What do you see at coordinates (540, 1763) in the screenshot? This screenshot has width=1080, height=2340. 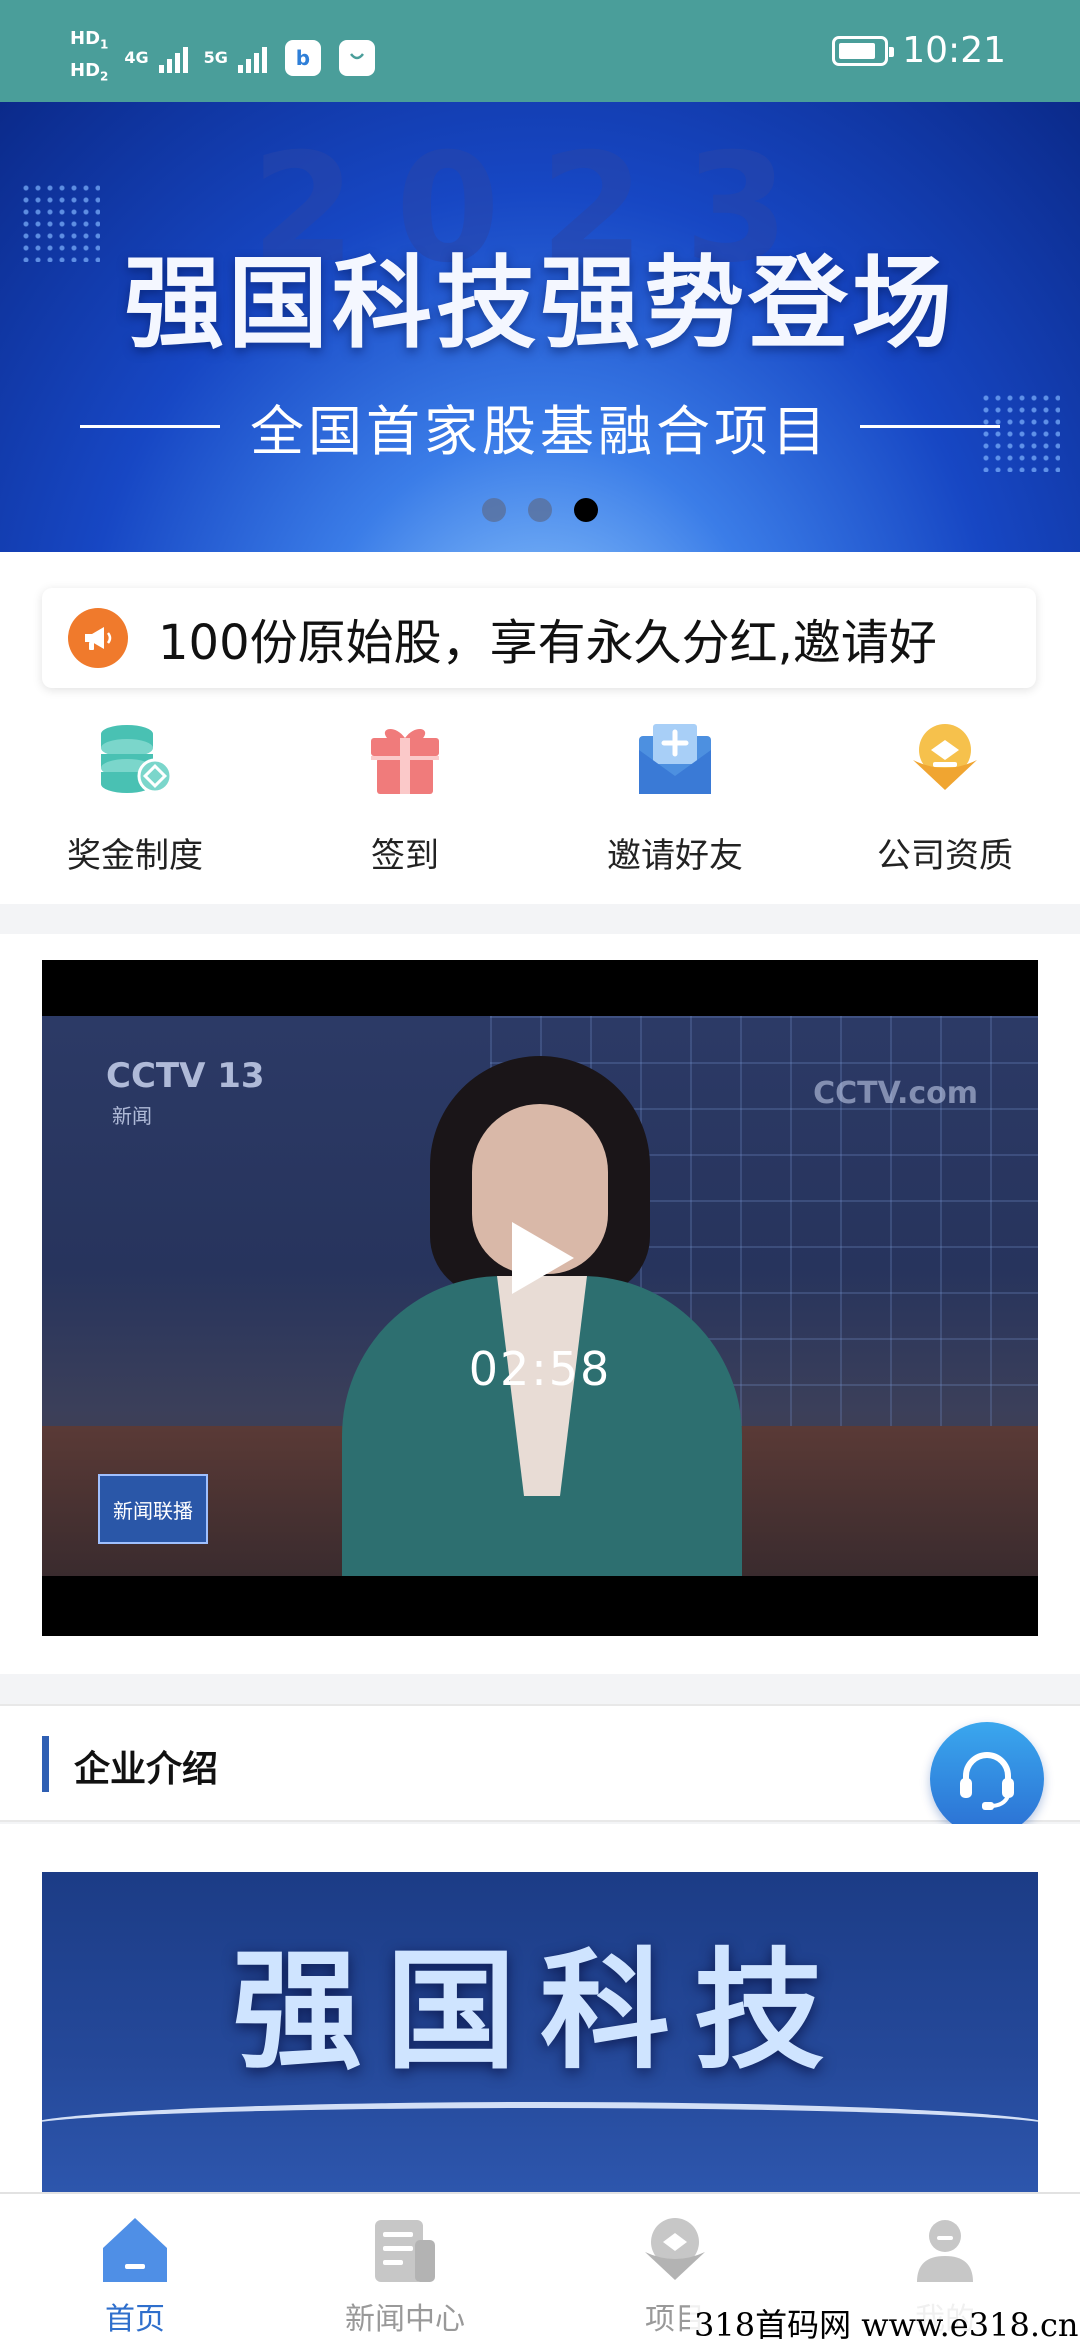 I see `section-header: 企业介绍` at bounding box center [540, 1763].